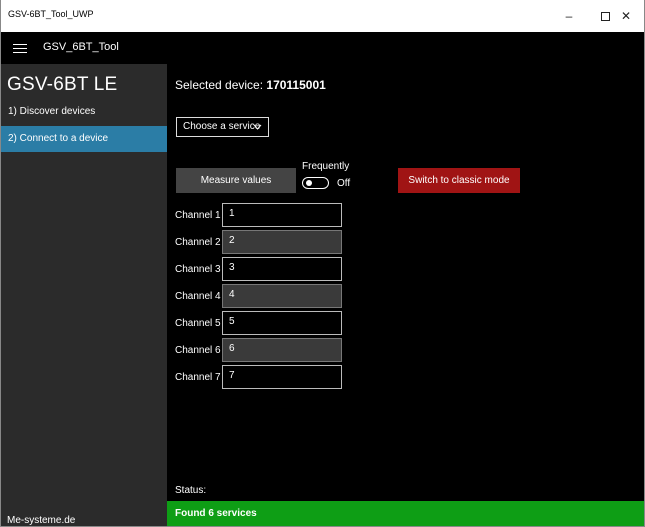  I want to click on frequently-label: Frequently, so click(326, 166).